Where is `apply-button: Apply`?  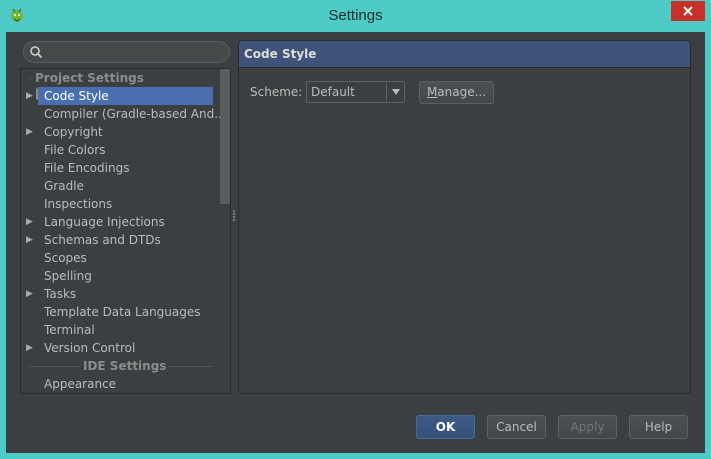
apply-button: Apply is located at coordinates (587, 427).